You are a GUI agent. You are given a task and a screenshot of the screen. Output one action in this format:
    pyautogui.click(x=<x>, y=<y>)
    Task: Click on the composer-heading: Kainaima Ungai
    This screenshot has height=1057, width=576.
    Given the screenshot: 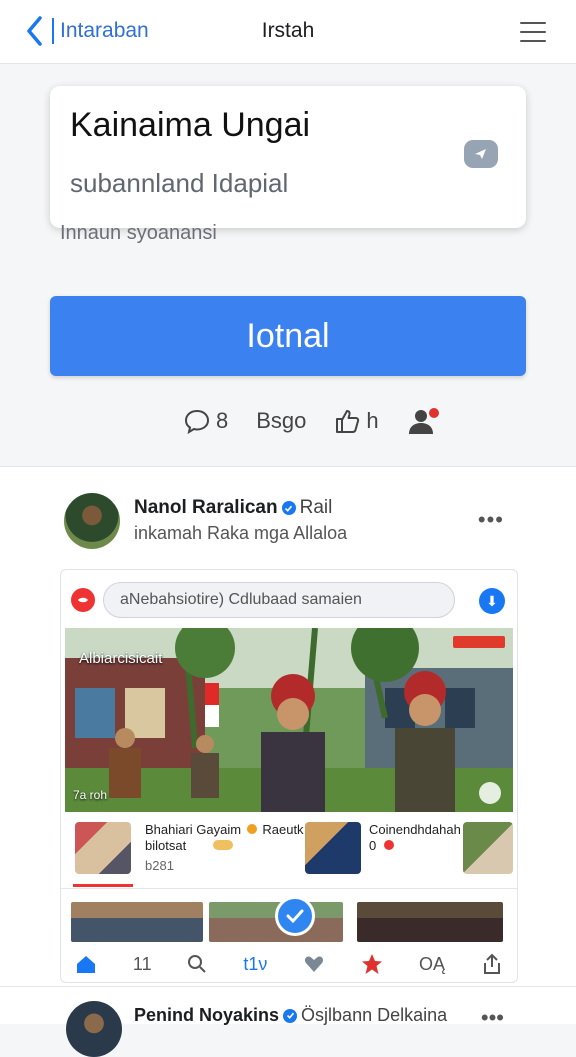 What is the action you would take?
    pyautogui.click(x=190, y=125)
    